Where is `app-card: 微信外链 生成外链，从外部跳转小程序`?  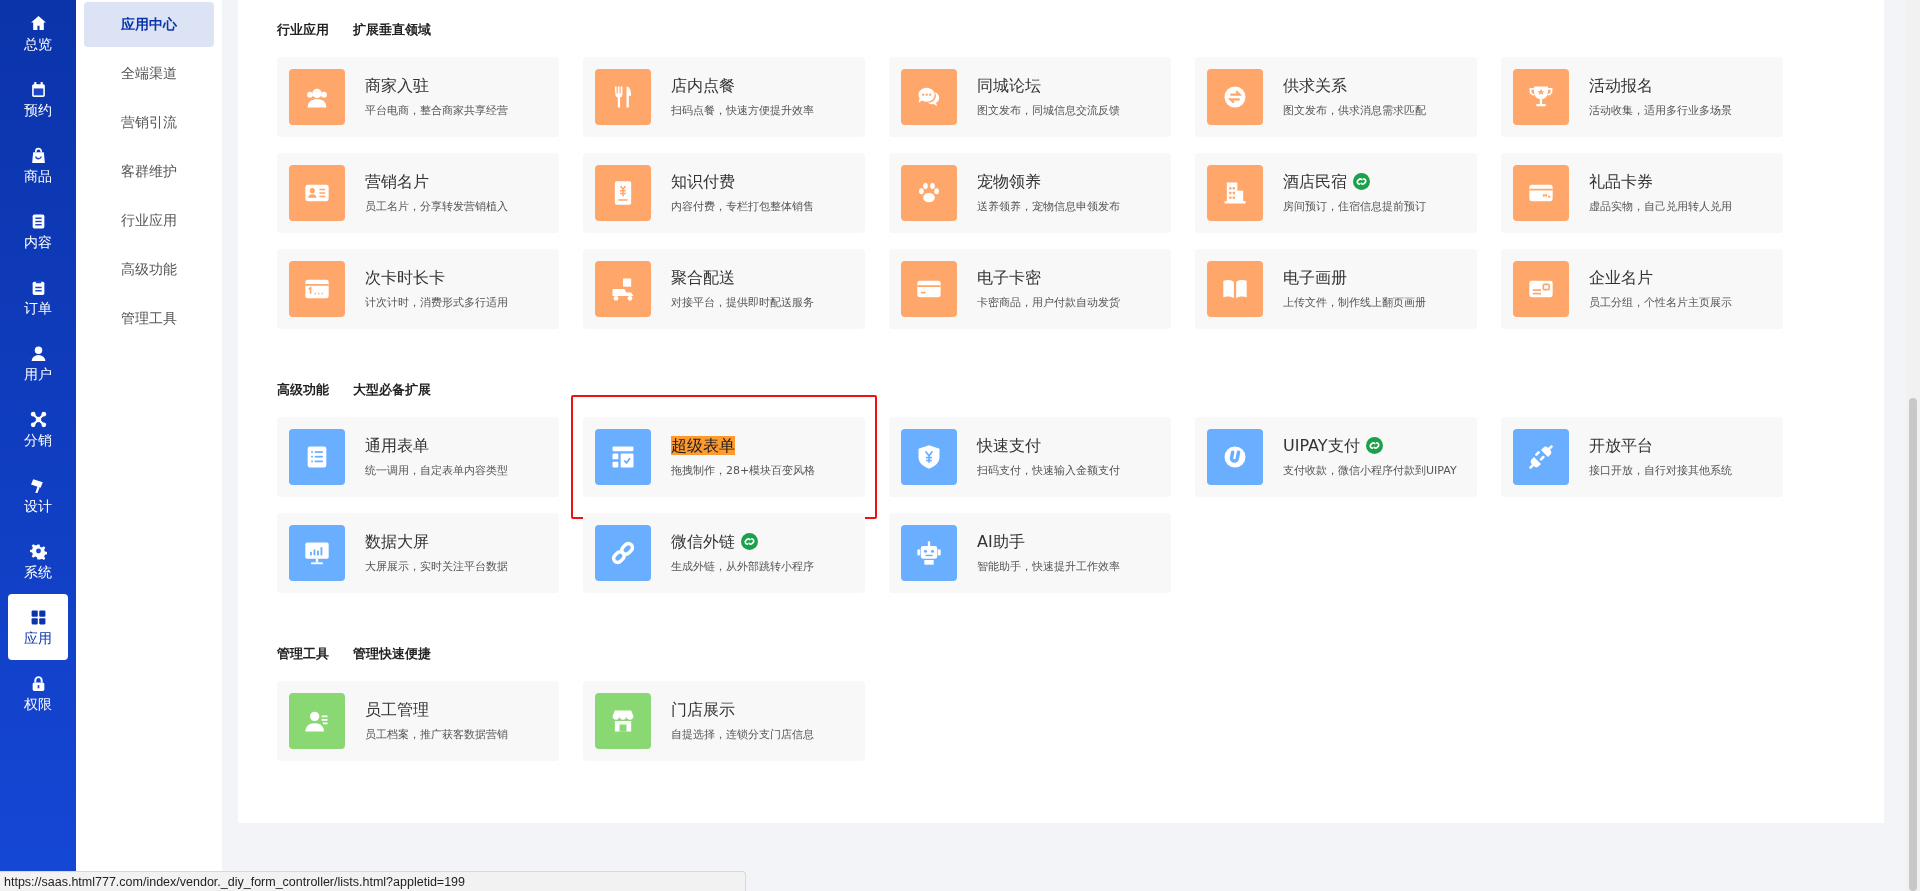
app-card: 微信外链 生成外链，从外部跳转小程序 is located at coordinates (724, 553).